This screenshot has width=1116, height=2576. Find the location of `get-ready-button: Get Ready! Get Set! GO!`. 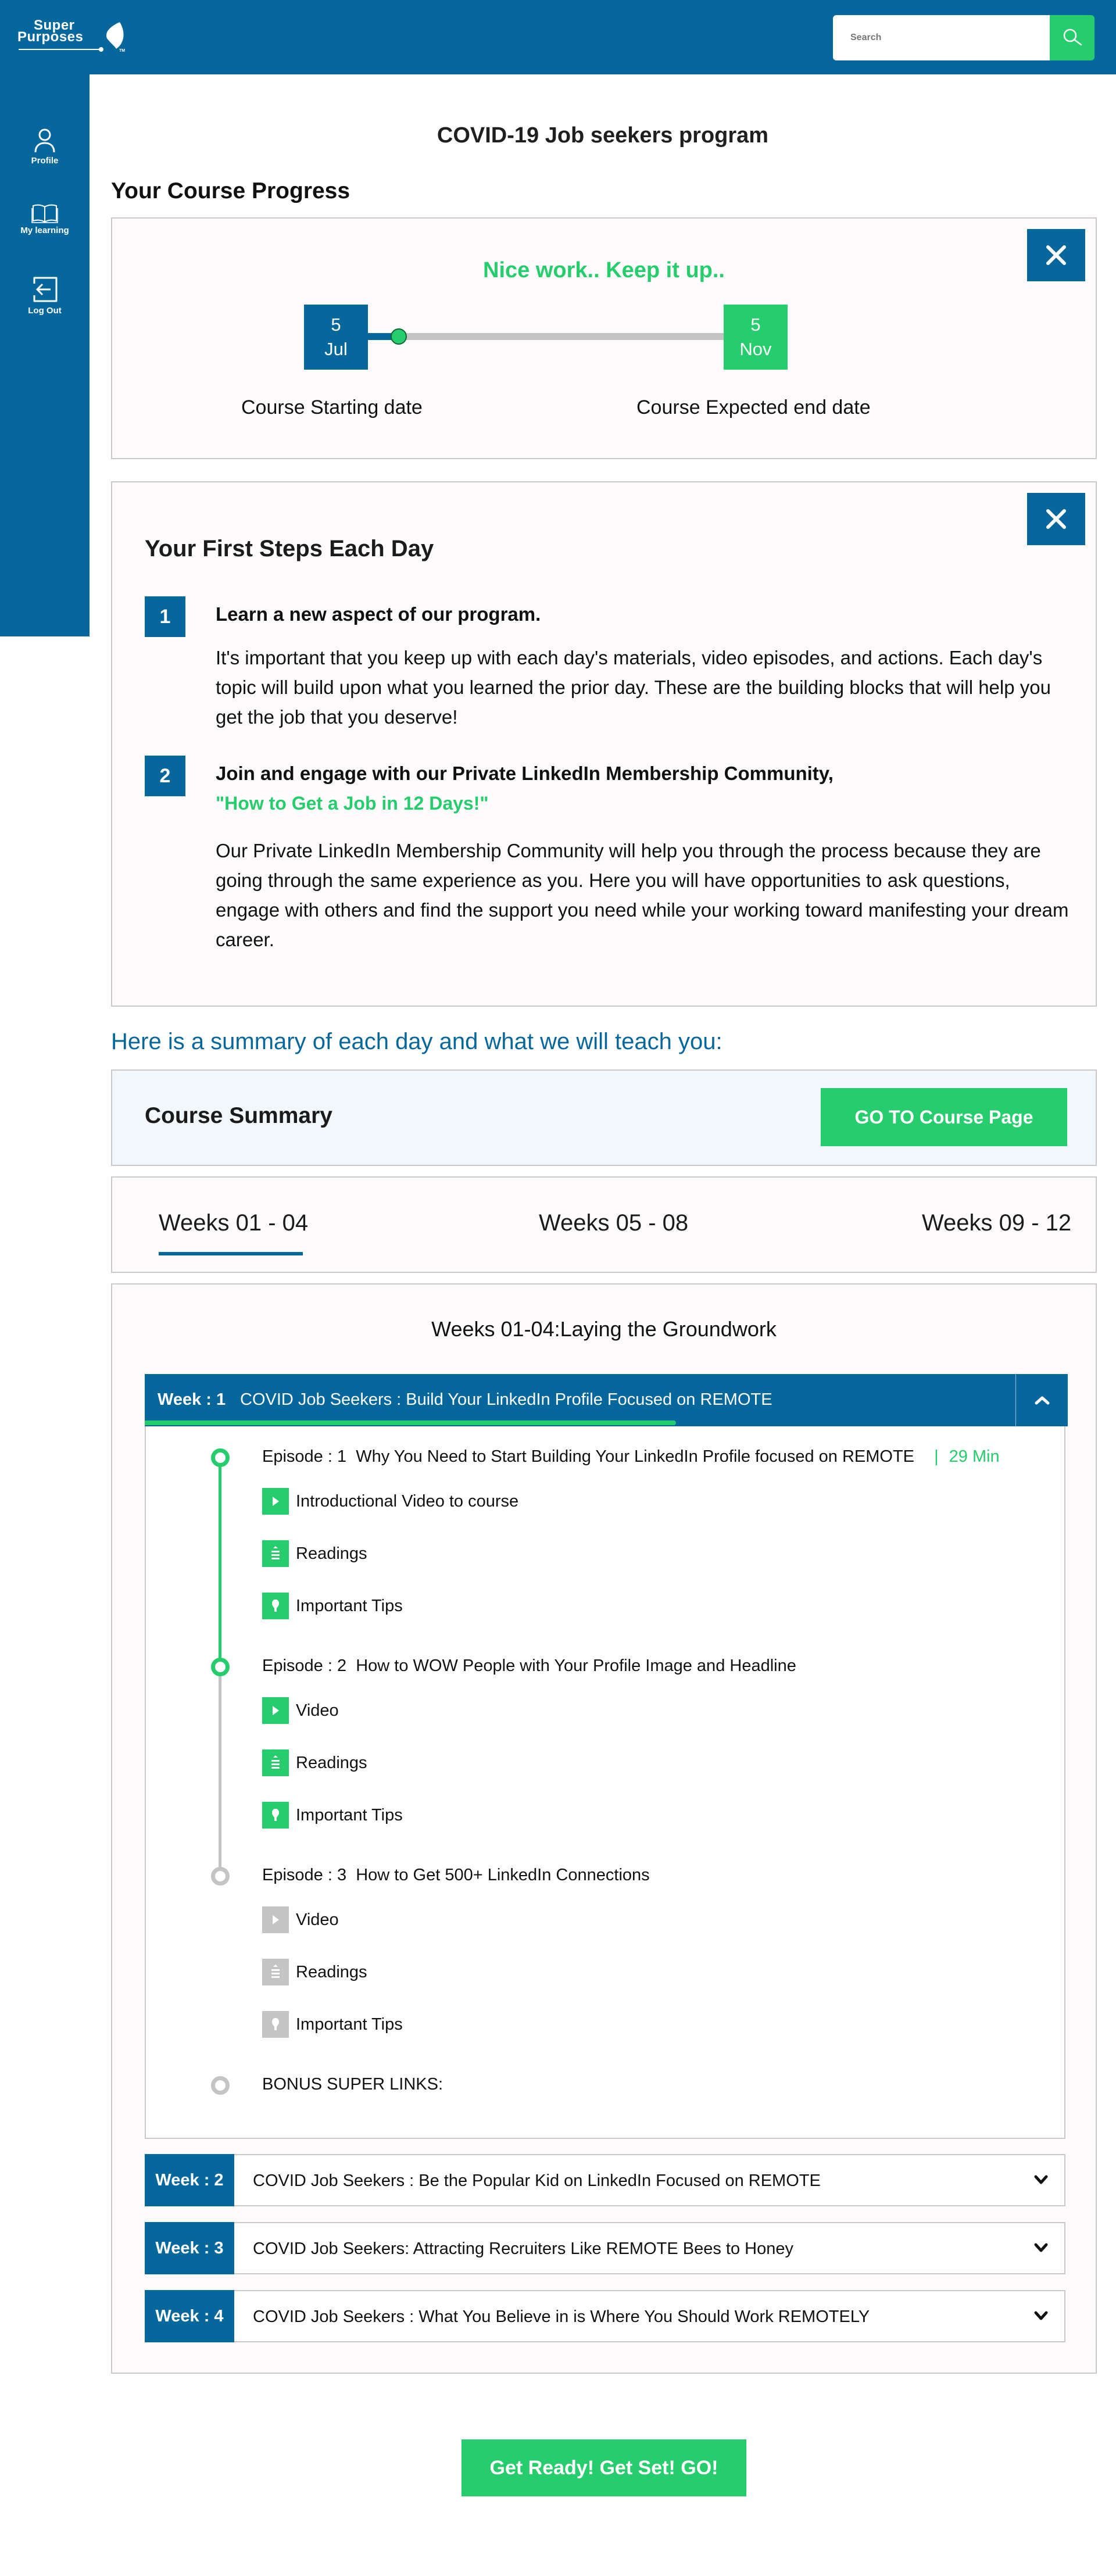

get-ready-button: Get Ready! Get Set! GO! is located at coordinates (604, 2468).